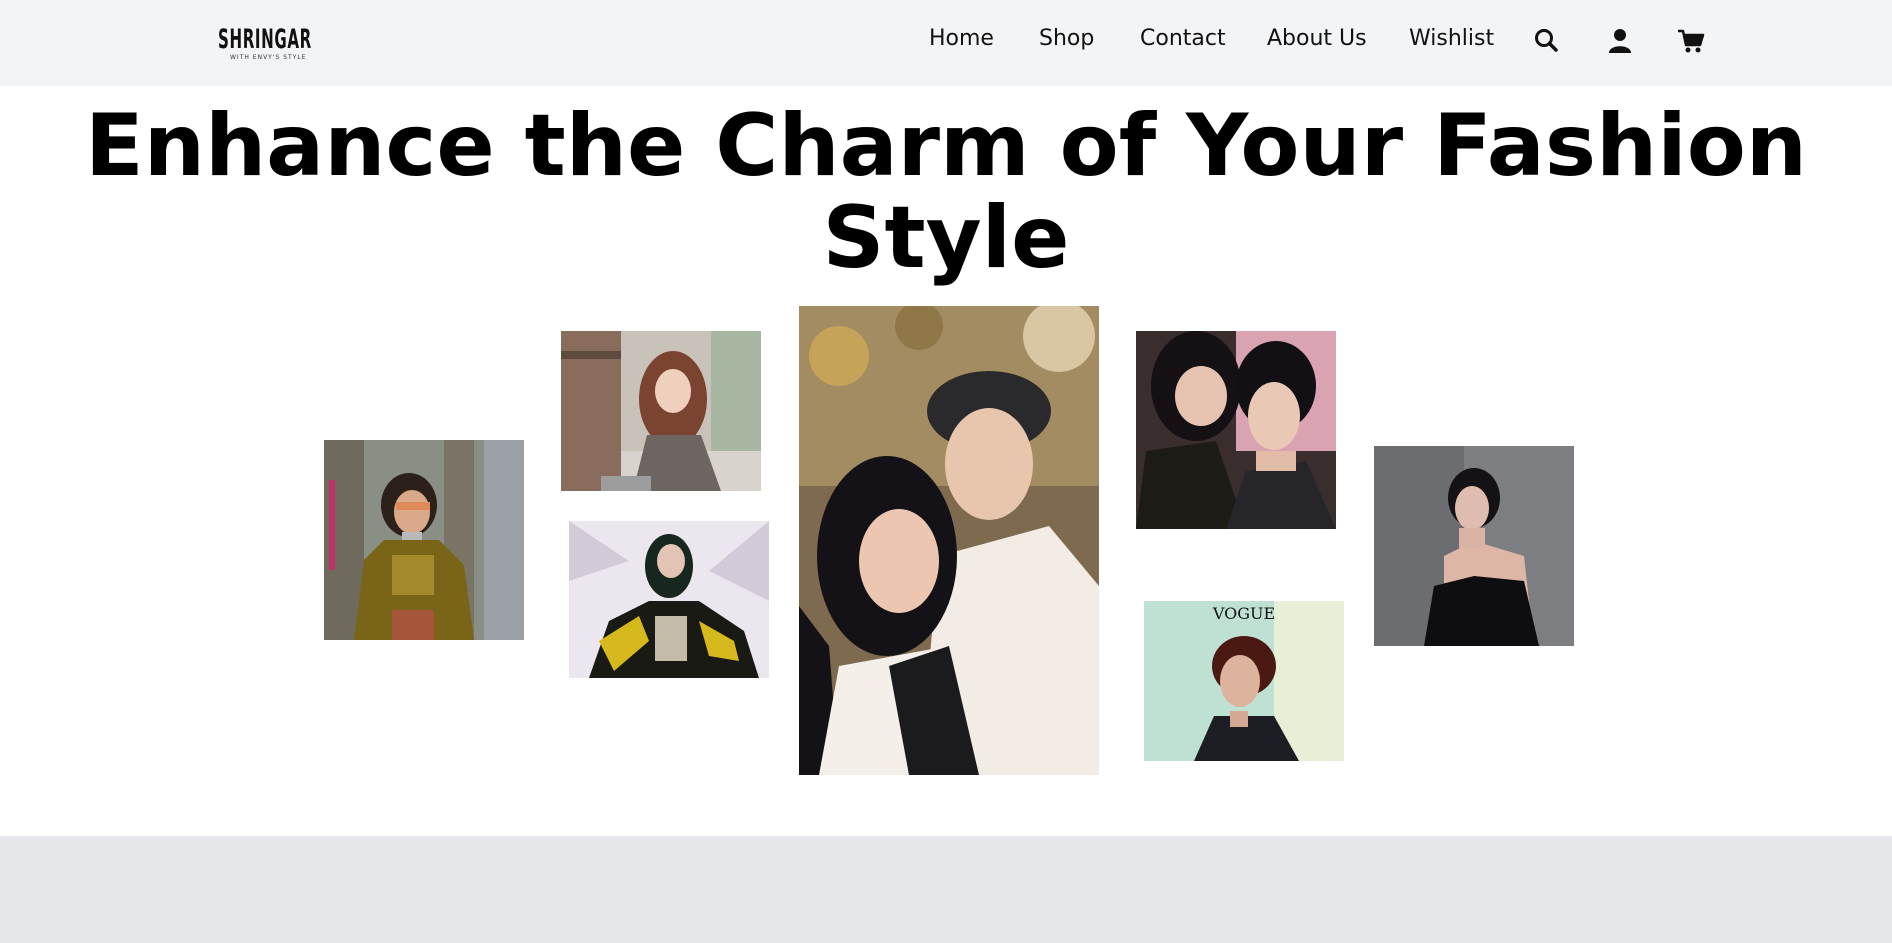  I want to click on site-logo: SHRINGAR WITH ENVY'S STYLE, so click(265, 40).